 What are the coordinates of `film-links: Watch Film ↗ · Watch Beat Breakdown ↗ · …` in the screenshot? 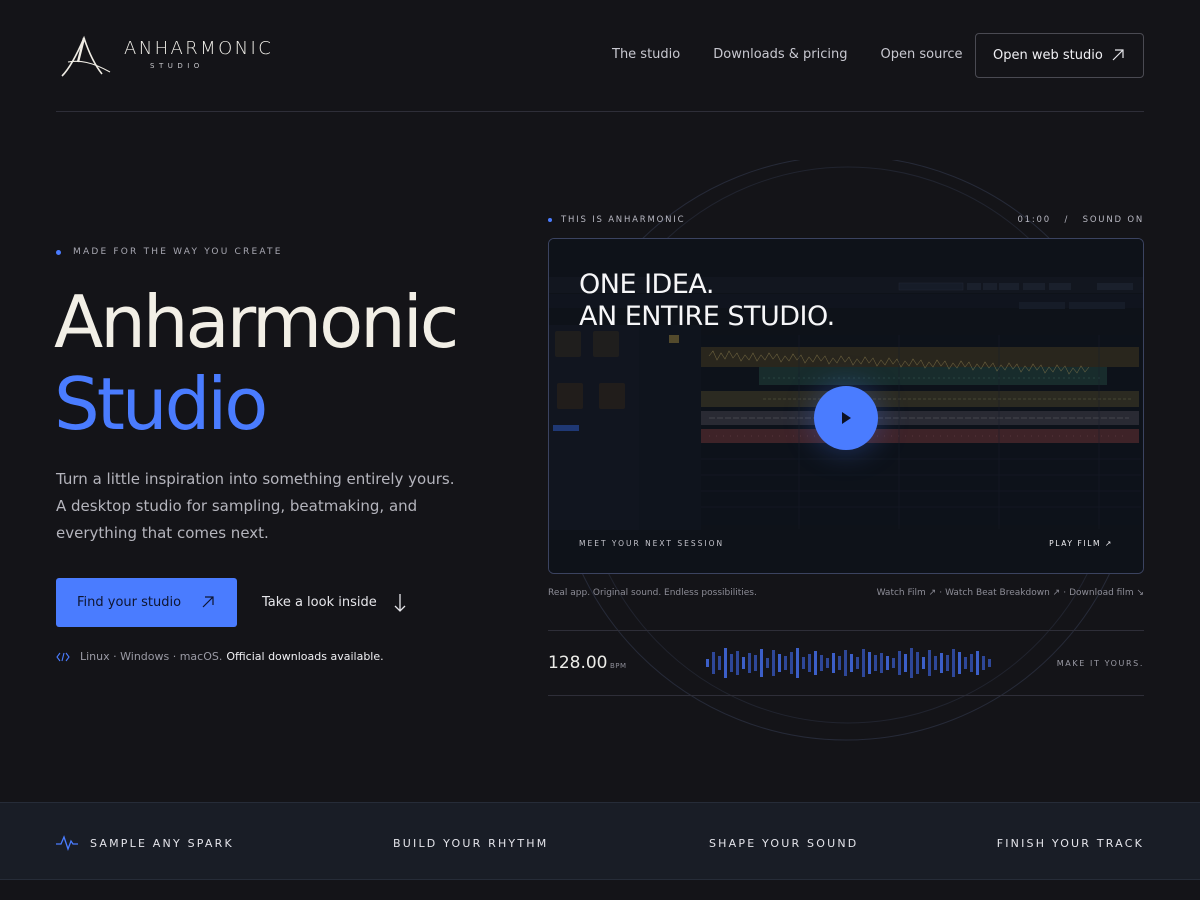 It's located at (1010, 593).